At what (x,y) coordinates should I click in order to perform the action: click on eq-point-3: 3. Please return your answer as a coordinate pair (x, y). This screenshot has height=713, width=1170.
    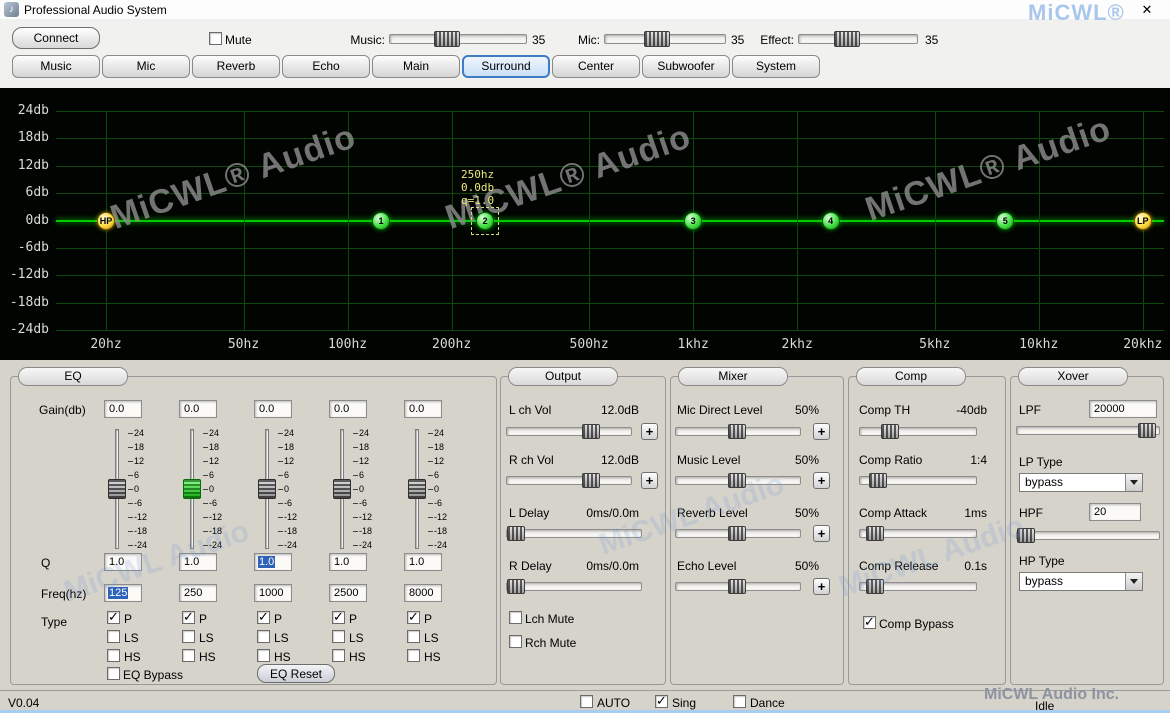
    Looking at the image, I should click on (693, 220).